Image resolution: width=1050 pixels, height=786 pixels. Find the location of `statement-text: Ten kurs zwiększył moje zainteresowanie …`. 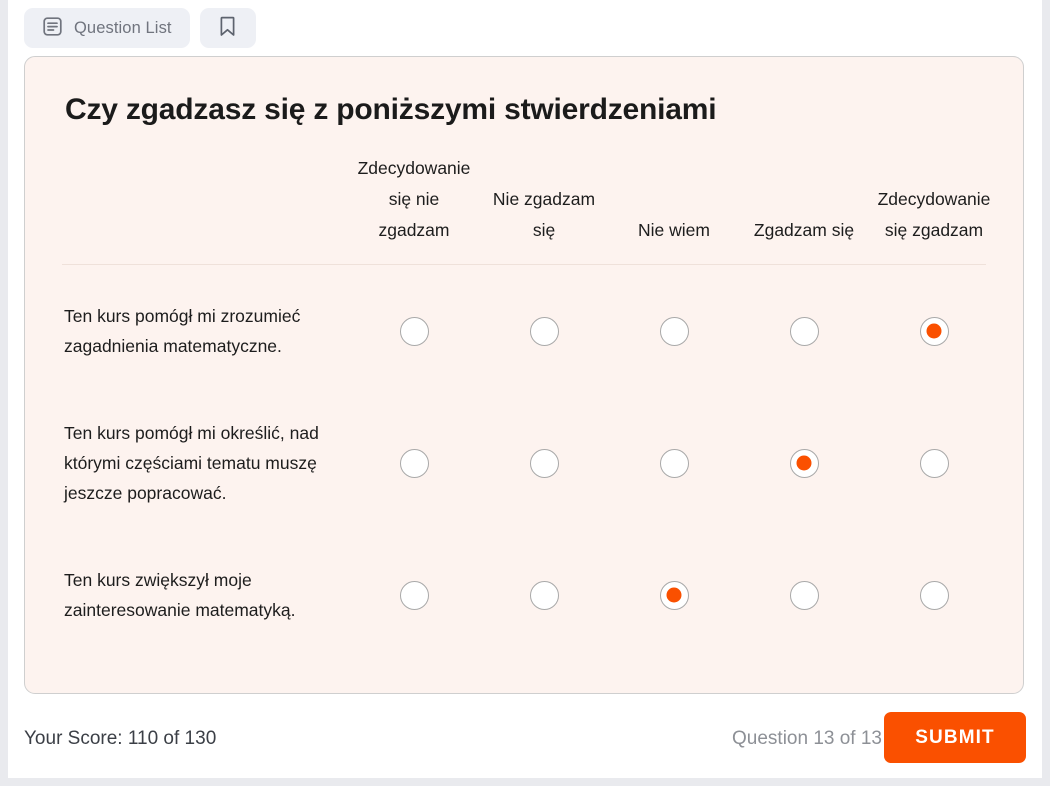

statement-text: Ten kurs zwiększył moje zainteresowanie … is located at coordinates (180, 595).